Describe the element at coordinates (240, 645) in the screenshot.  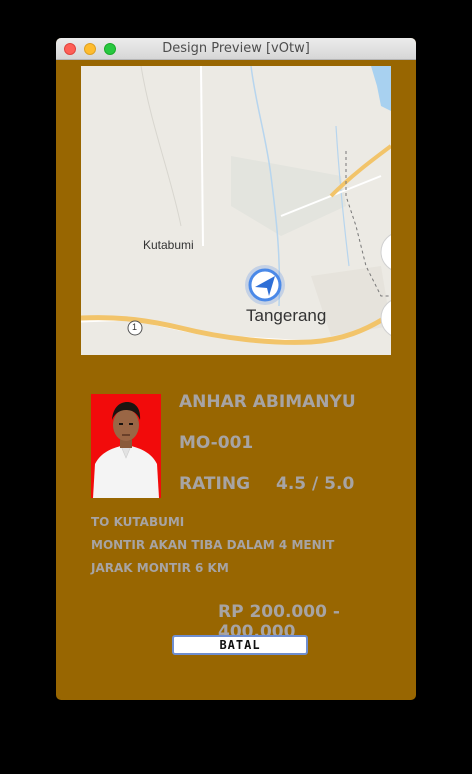
I see `cancel-button: BATAL` at that location.